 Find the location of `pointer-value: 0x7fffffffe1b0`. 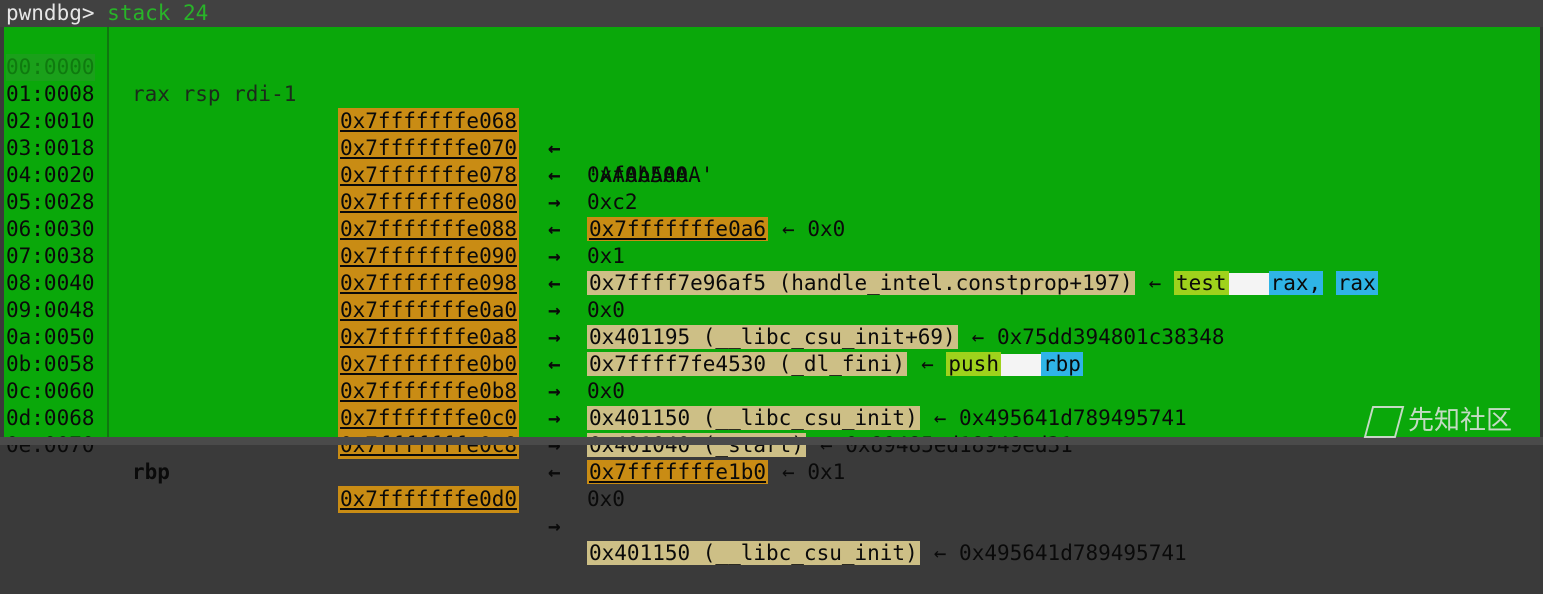

pointer-value: 0x7fffffffe1b0 is located at coordinates (678, 472).